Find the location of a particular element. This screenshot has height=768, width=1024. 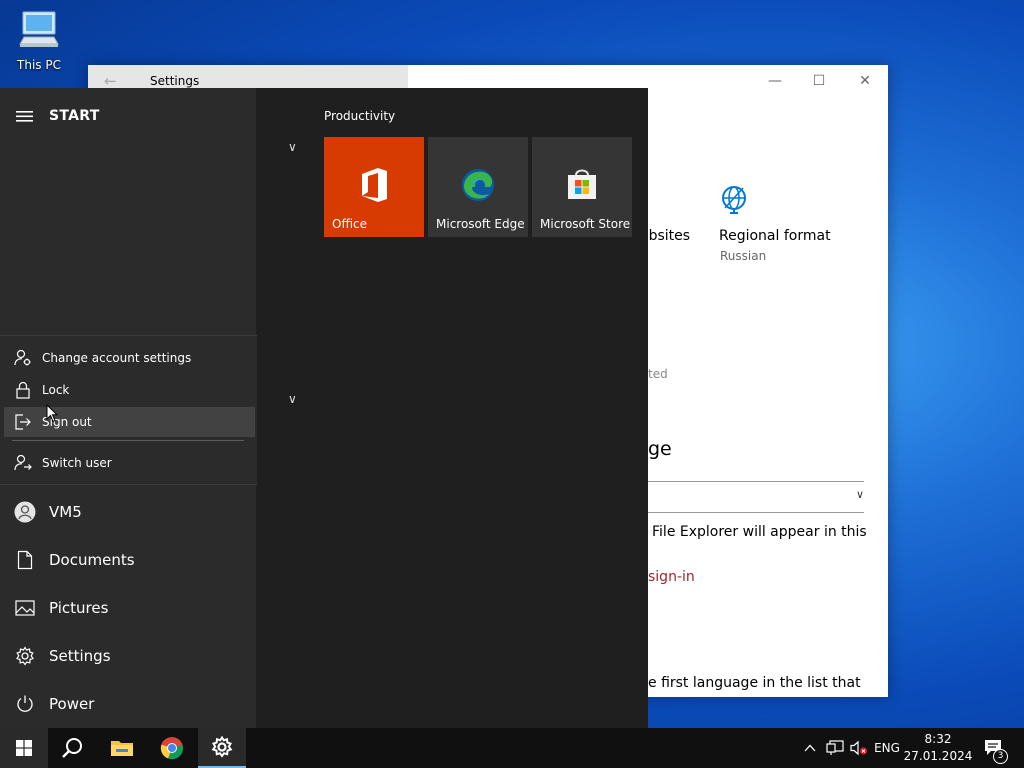

chrome-icon is located at coordinates (171, 748).